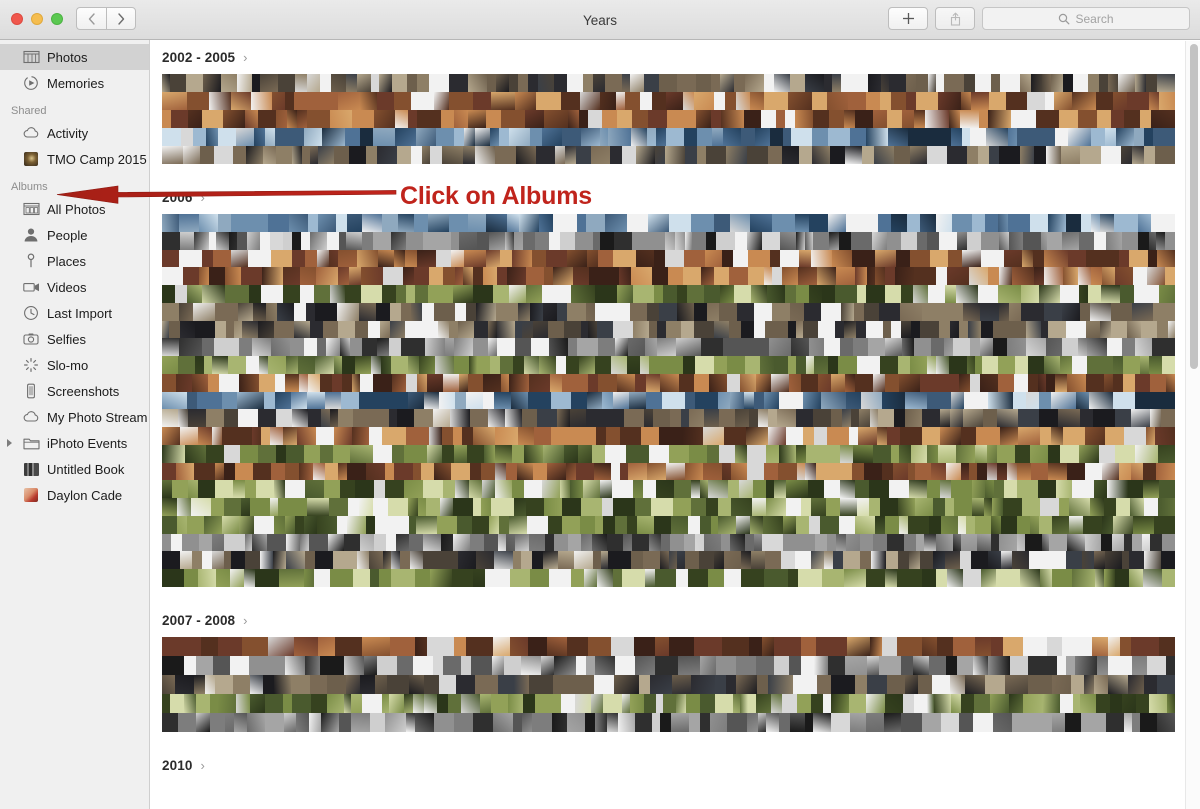 This screenshot has width=1200, height=809. What do you see at coordinates (74, 469) in the screenshot?
I see `sidebar-item-untitled-book: Untitled Book` at bounding box center [74, 469].